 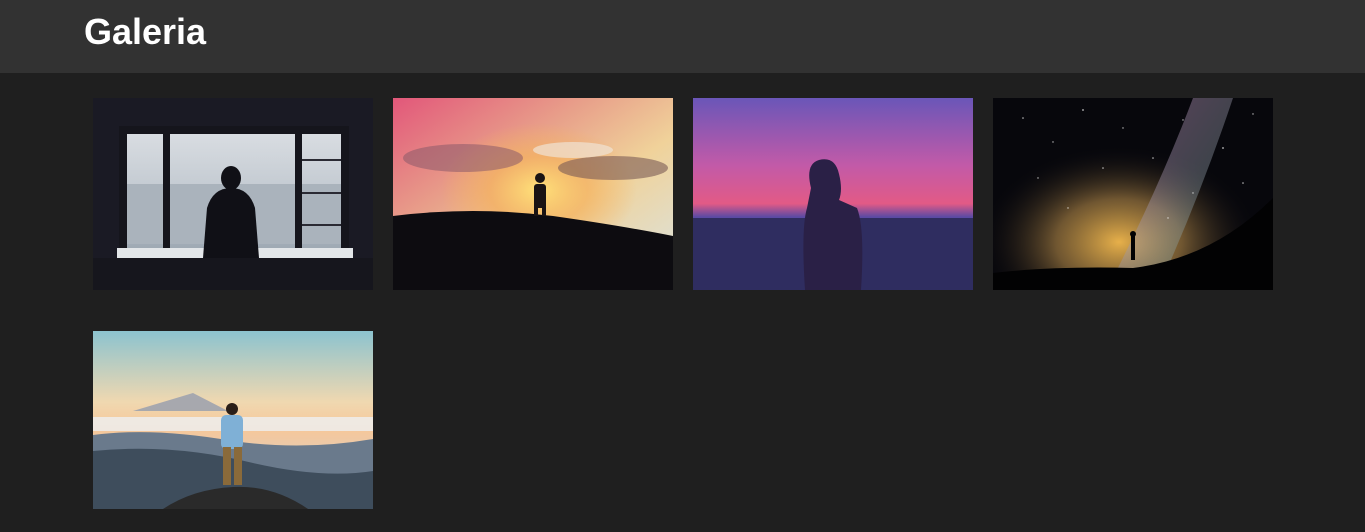 I want to click on gallery-image-milky-way, so click(x=1133, y=194).